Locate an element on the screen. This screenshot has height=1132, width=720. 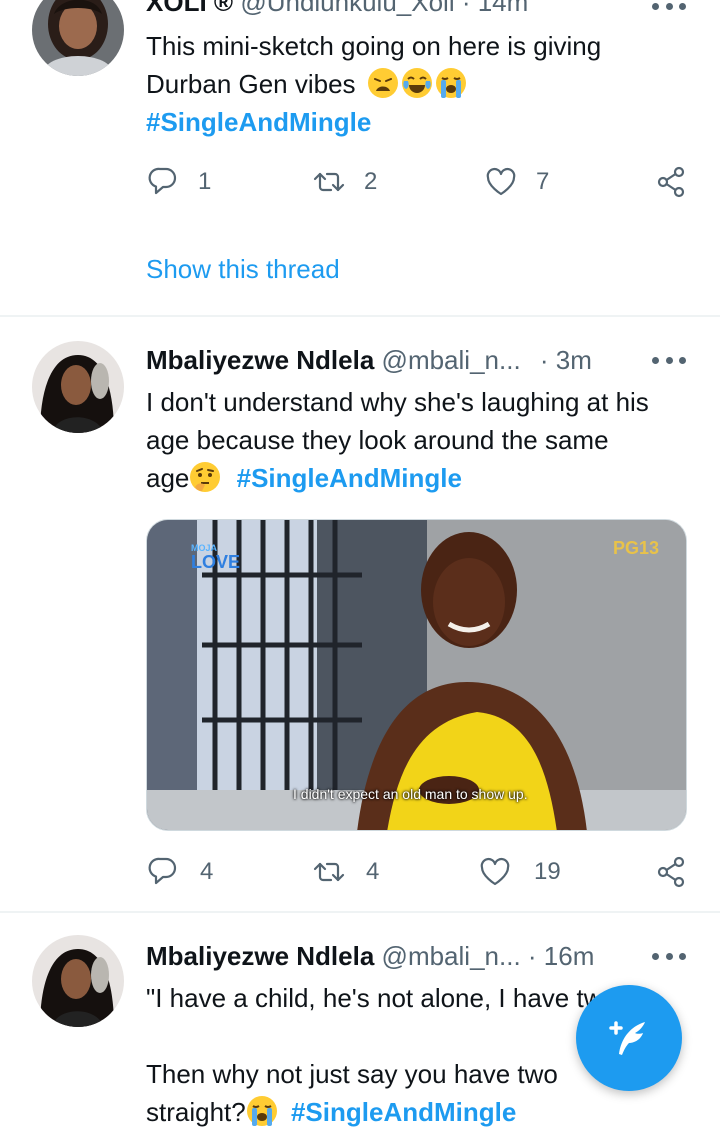
like-count: 7 is located at coordinates (543, 181).